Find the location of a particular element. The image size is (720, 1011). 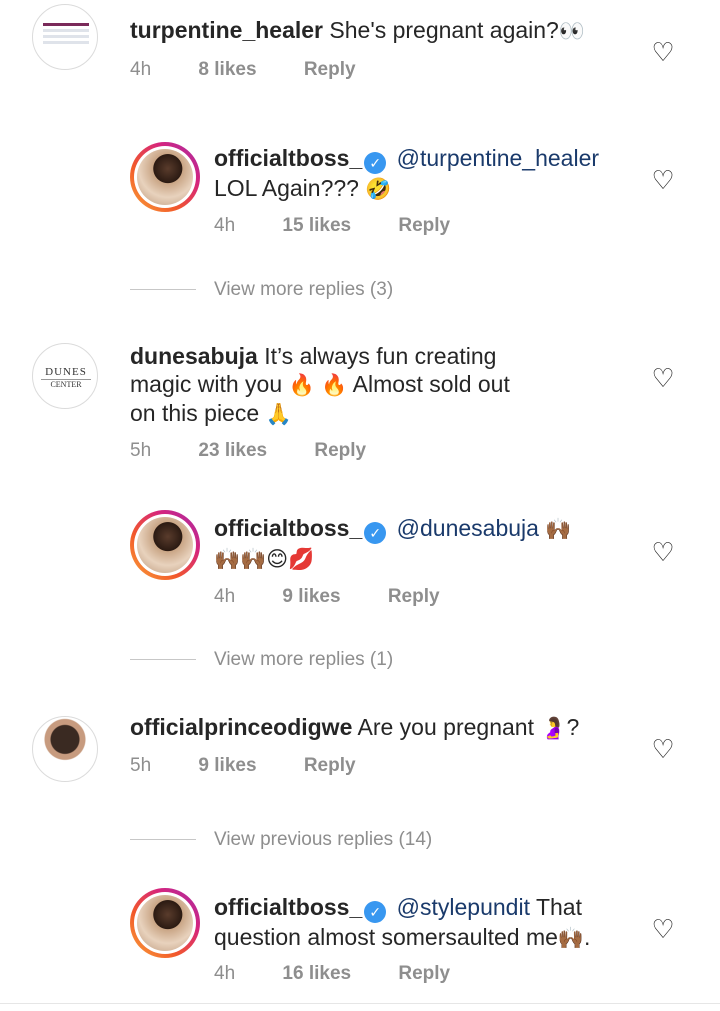

comment-meta: 5h 23 likes Reply is located at coordinates (269, 451).